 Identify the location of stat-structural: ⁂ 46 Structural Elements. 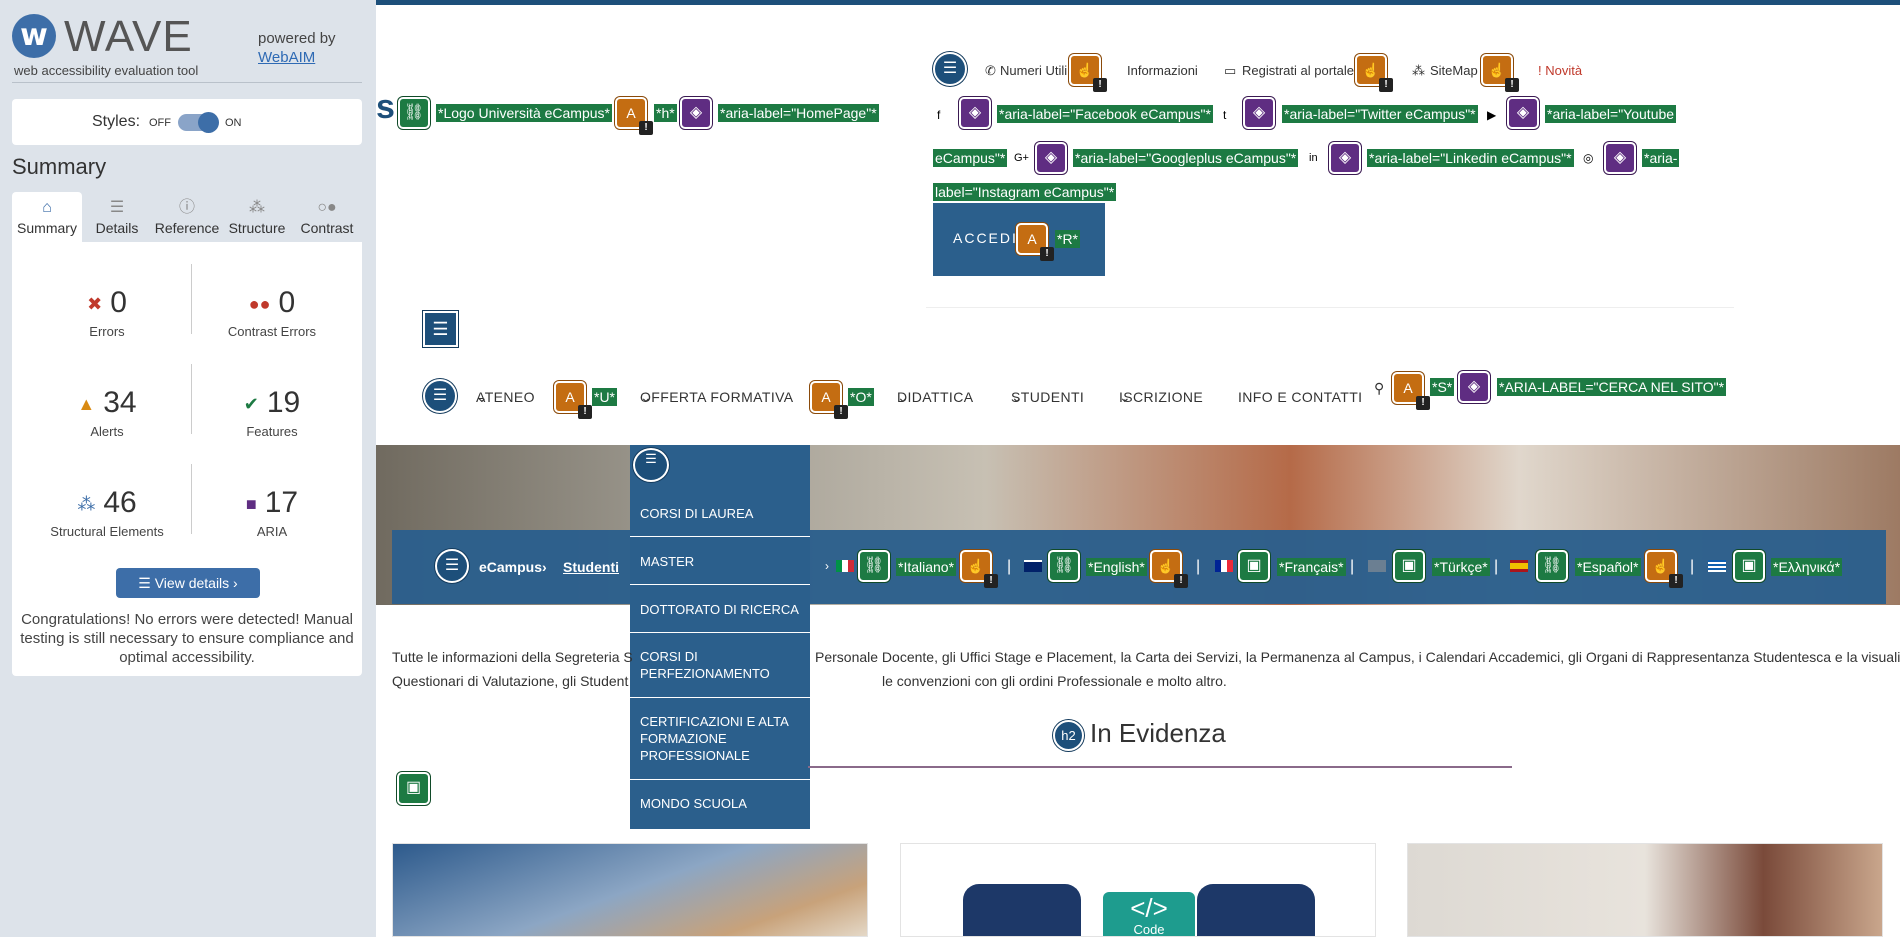
(107, 512).